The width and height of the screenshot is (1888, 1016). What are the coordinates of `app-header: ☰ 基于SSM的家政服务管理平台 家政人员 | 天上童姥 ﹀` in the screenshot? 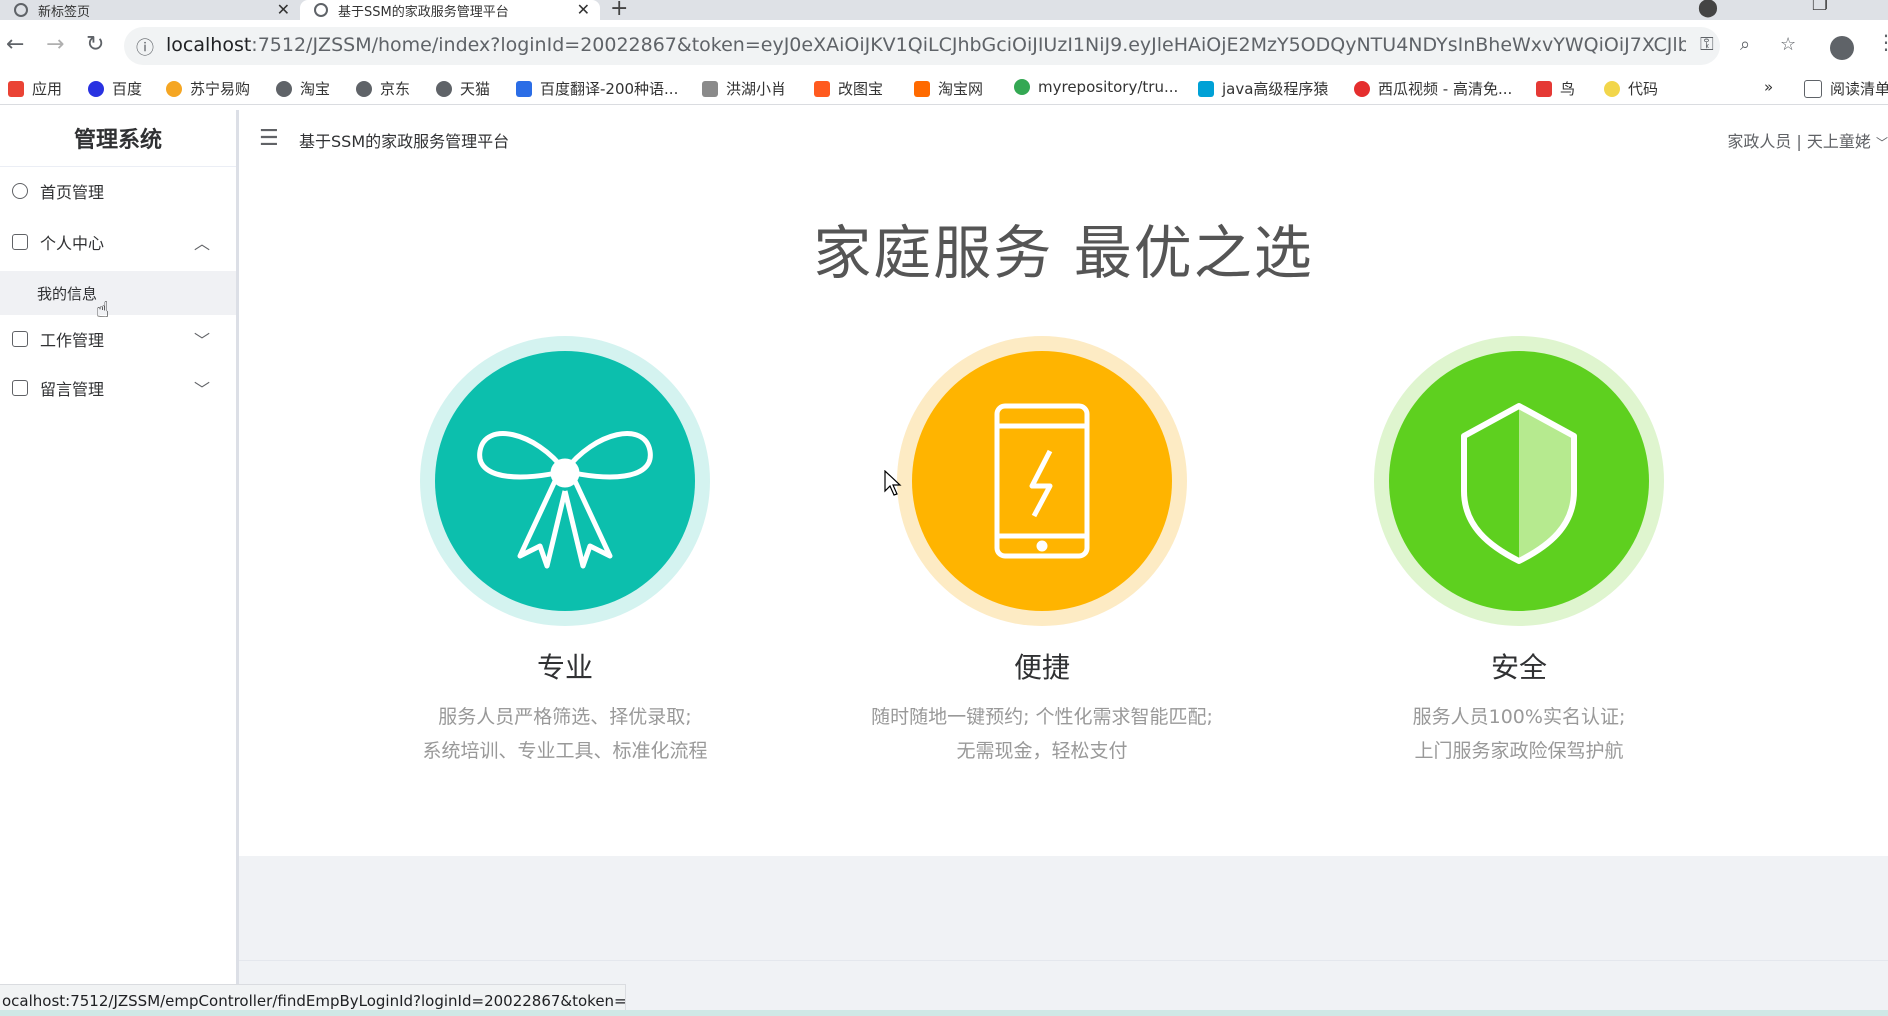 It's located at (1063, 138).